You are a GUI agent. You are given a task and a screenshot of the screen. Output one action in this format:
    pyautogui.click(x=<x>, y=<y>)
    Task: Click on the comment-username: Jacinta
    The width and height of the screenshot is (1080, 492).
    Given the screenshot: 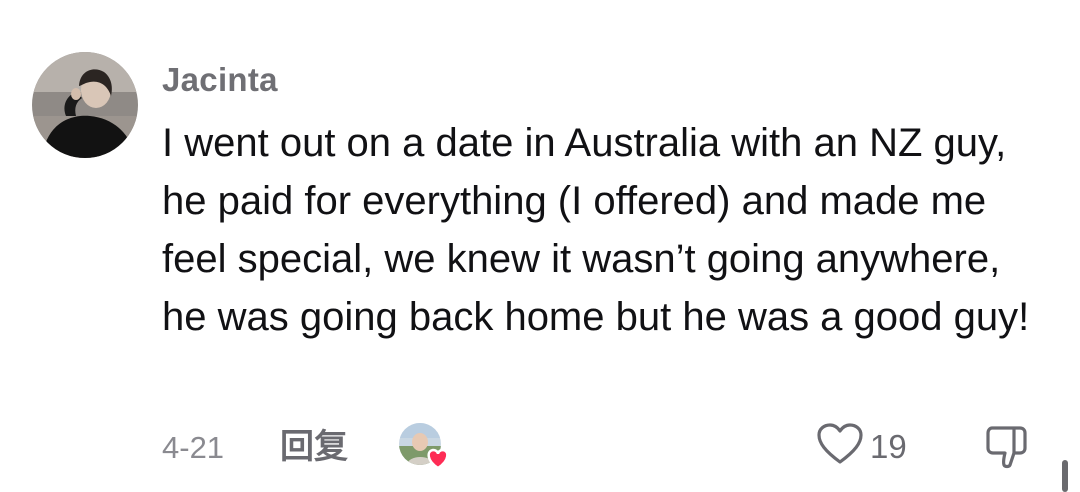 What is the action you would take?
    pyautogui.click(x=220, y=80)
    